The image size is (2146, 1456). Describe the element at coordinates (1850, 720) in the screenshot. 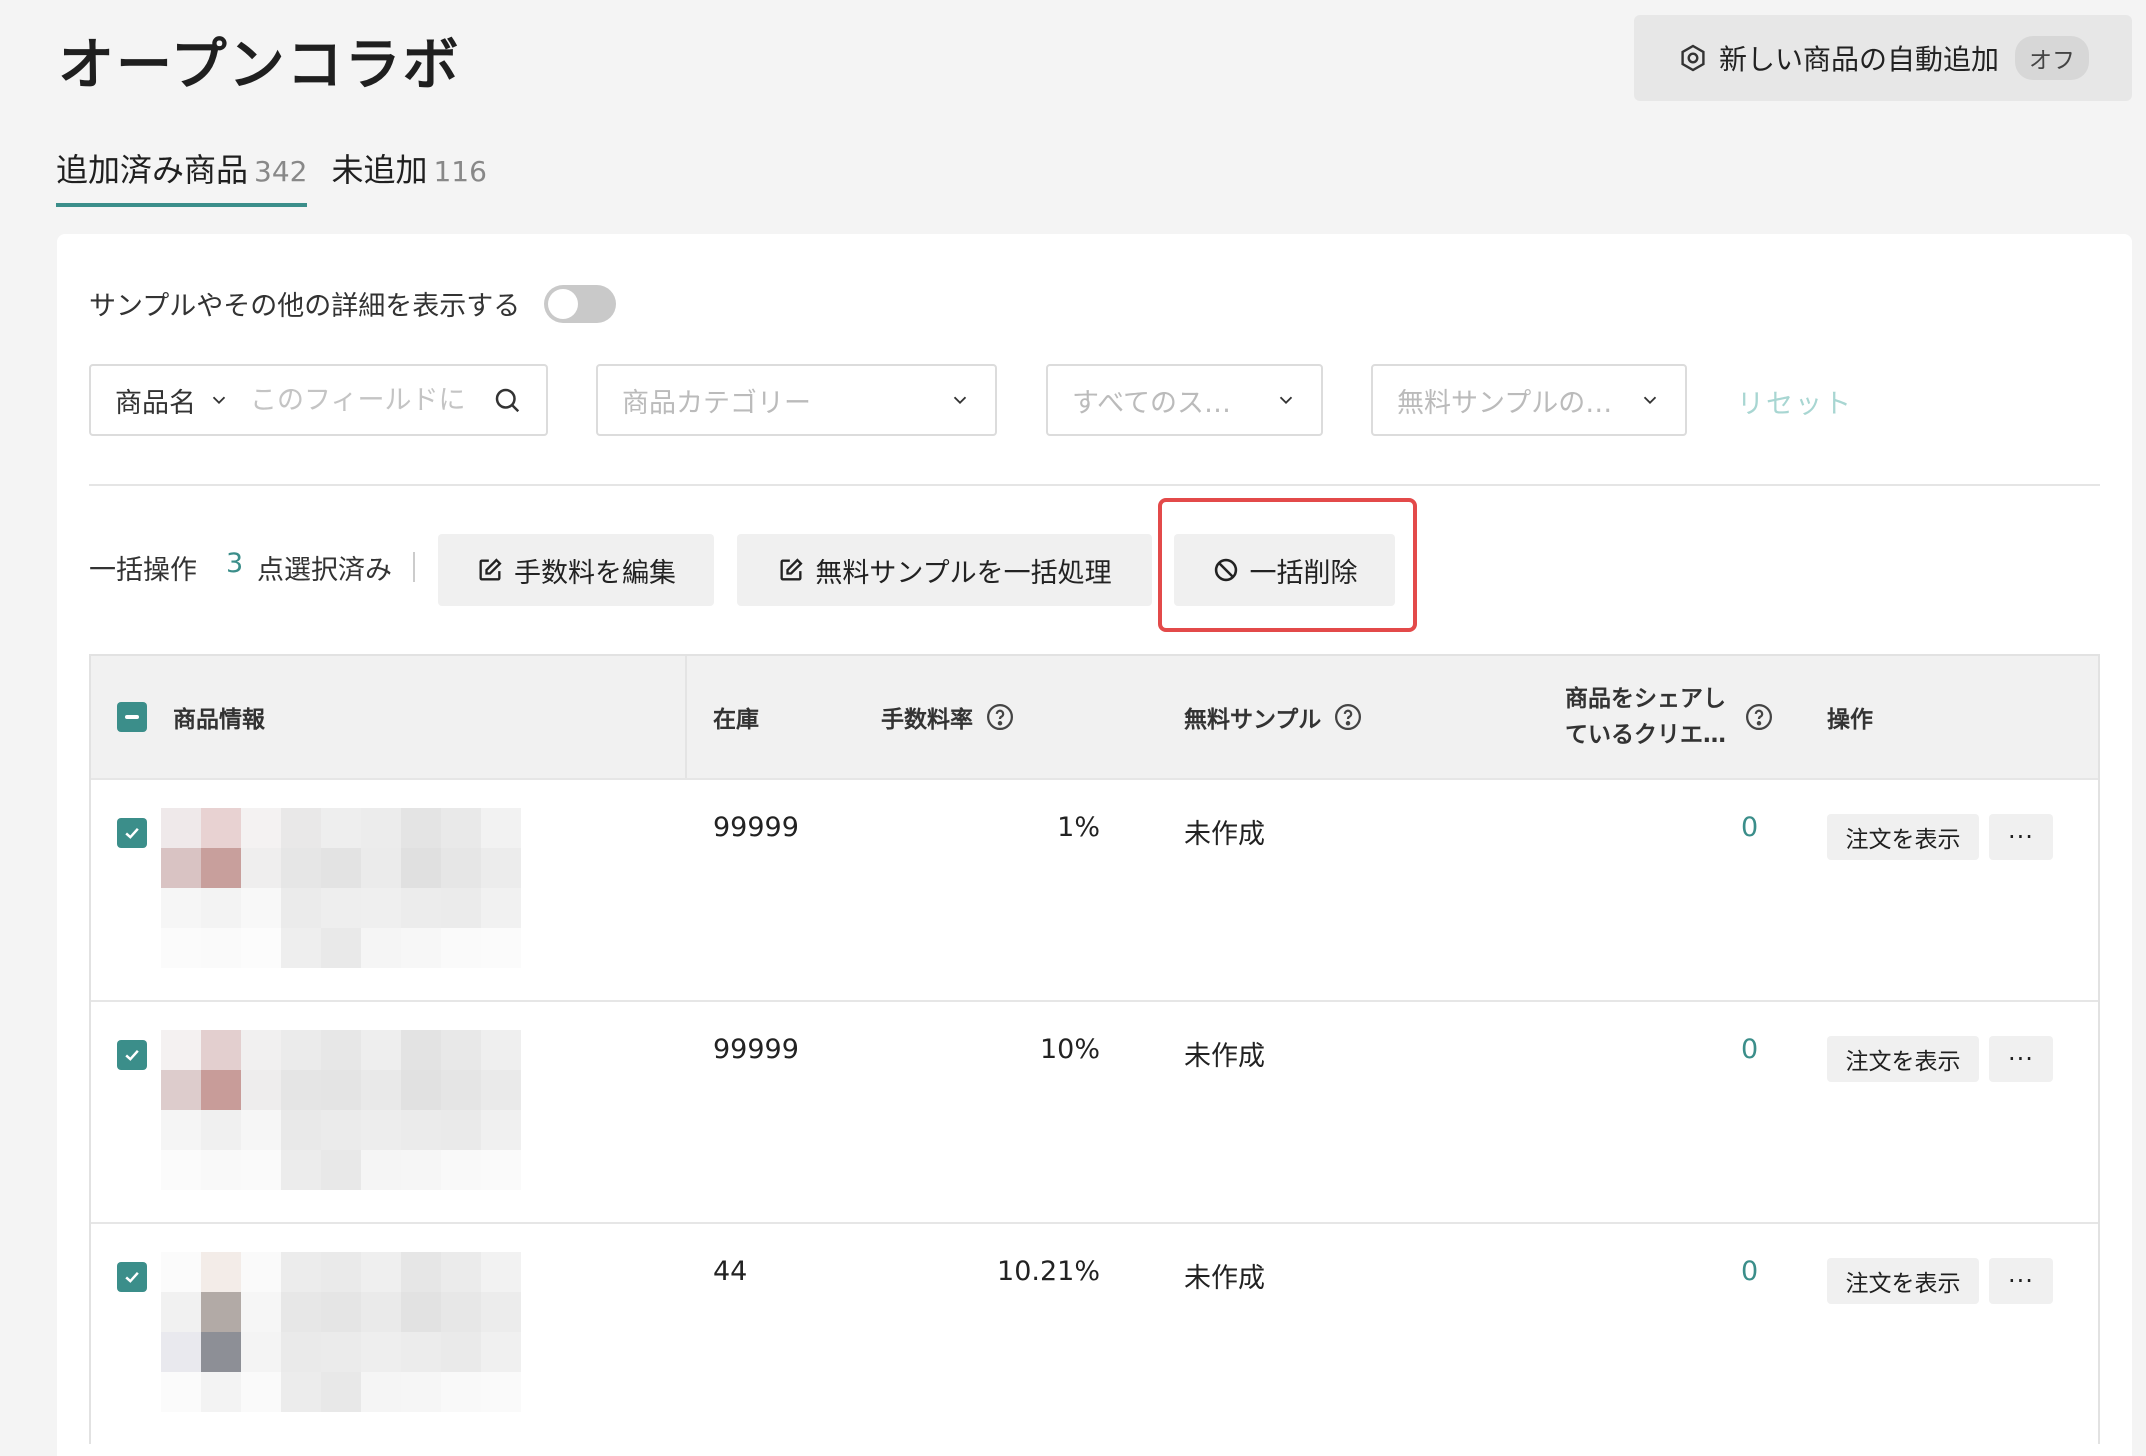

I see `header-actions: 操作` at that location.